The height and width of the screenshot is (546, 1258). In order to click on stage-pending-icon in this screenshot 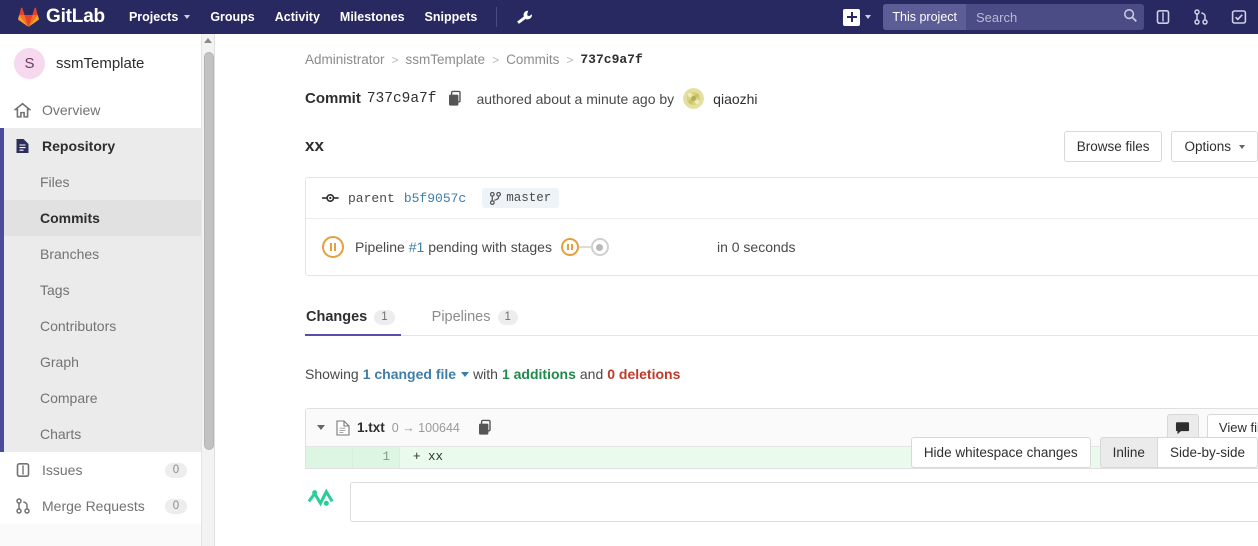, I will do `click(569, 247)`.